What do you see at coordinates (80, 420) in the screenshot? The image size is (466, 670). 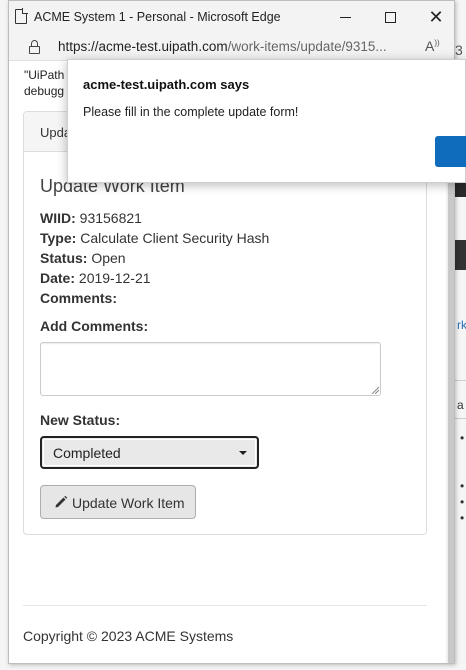 I see `new-status-label: New Status:` at bounding box center [80, 420].